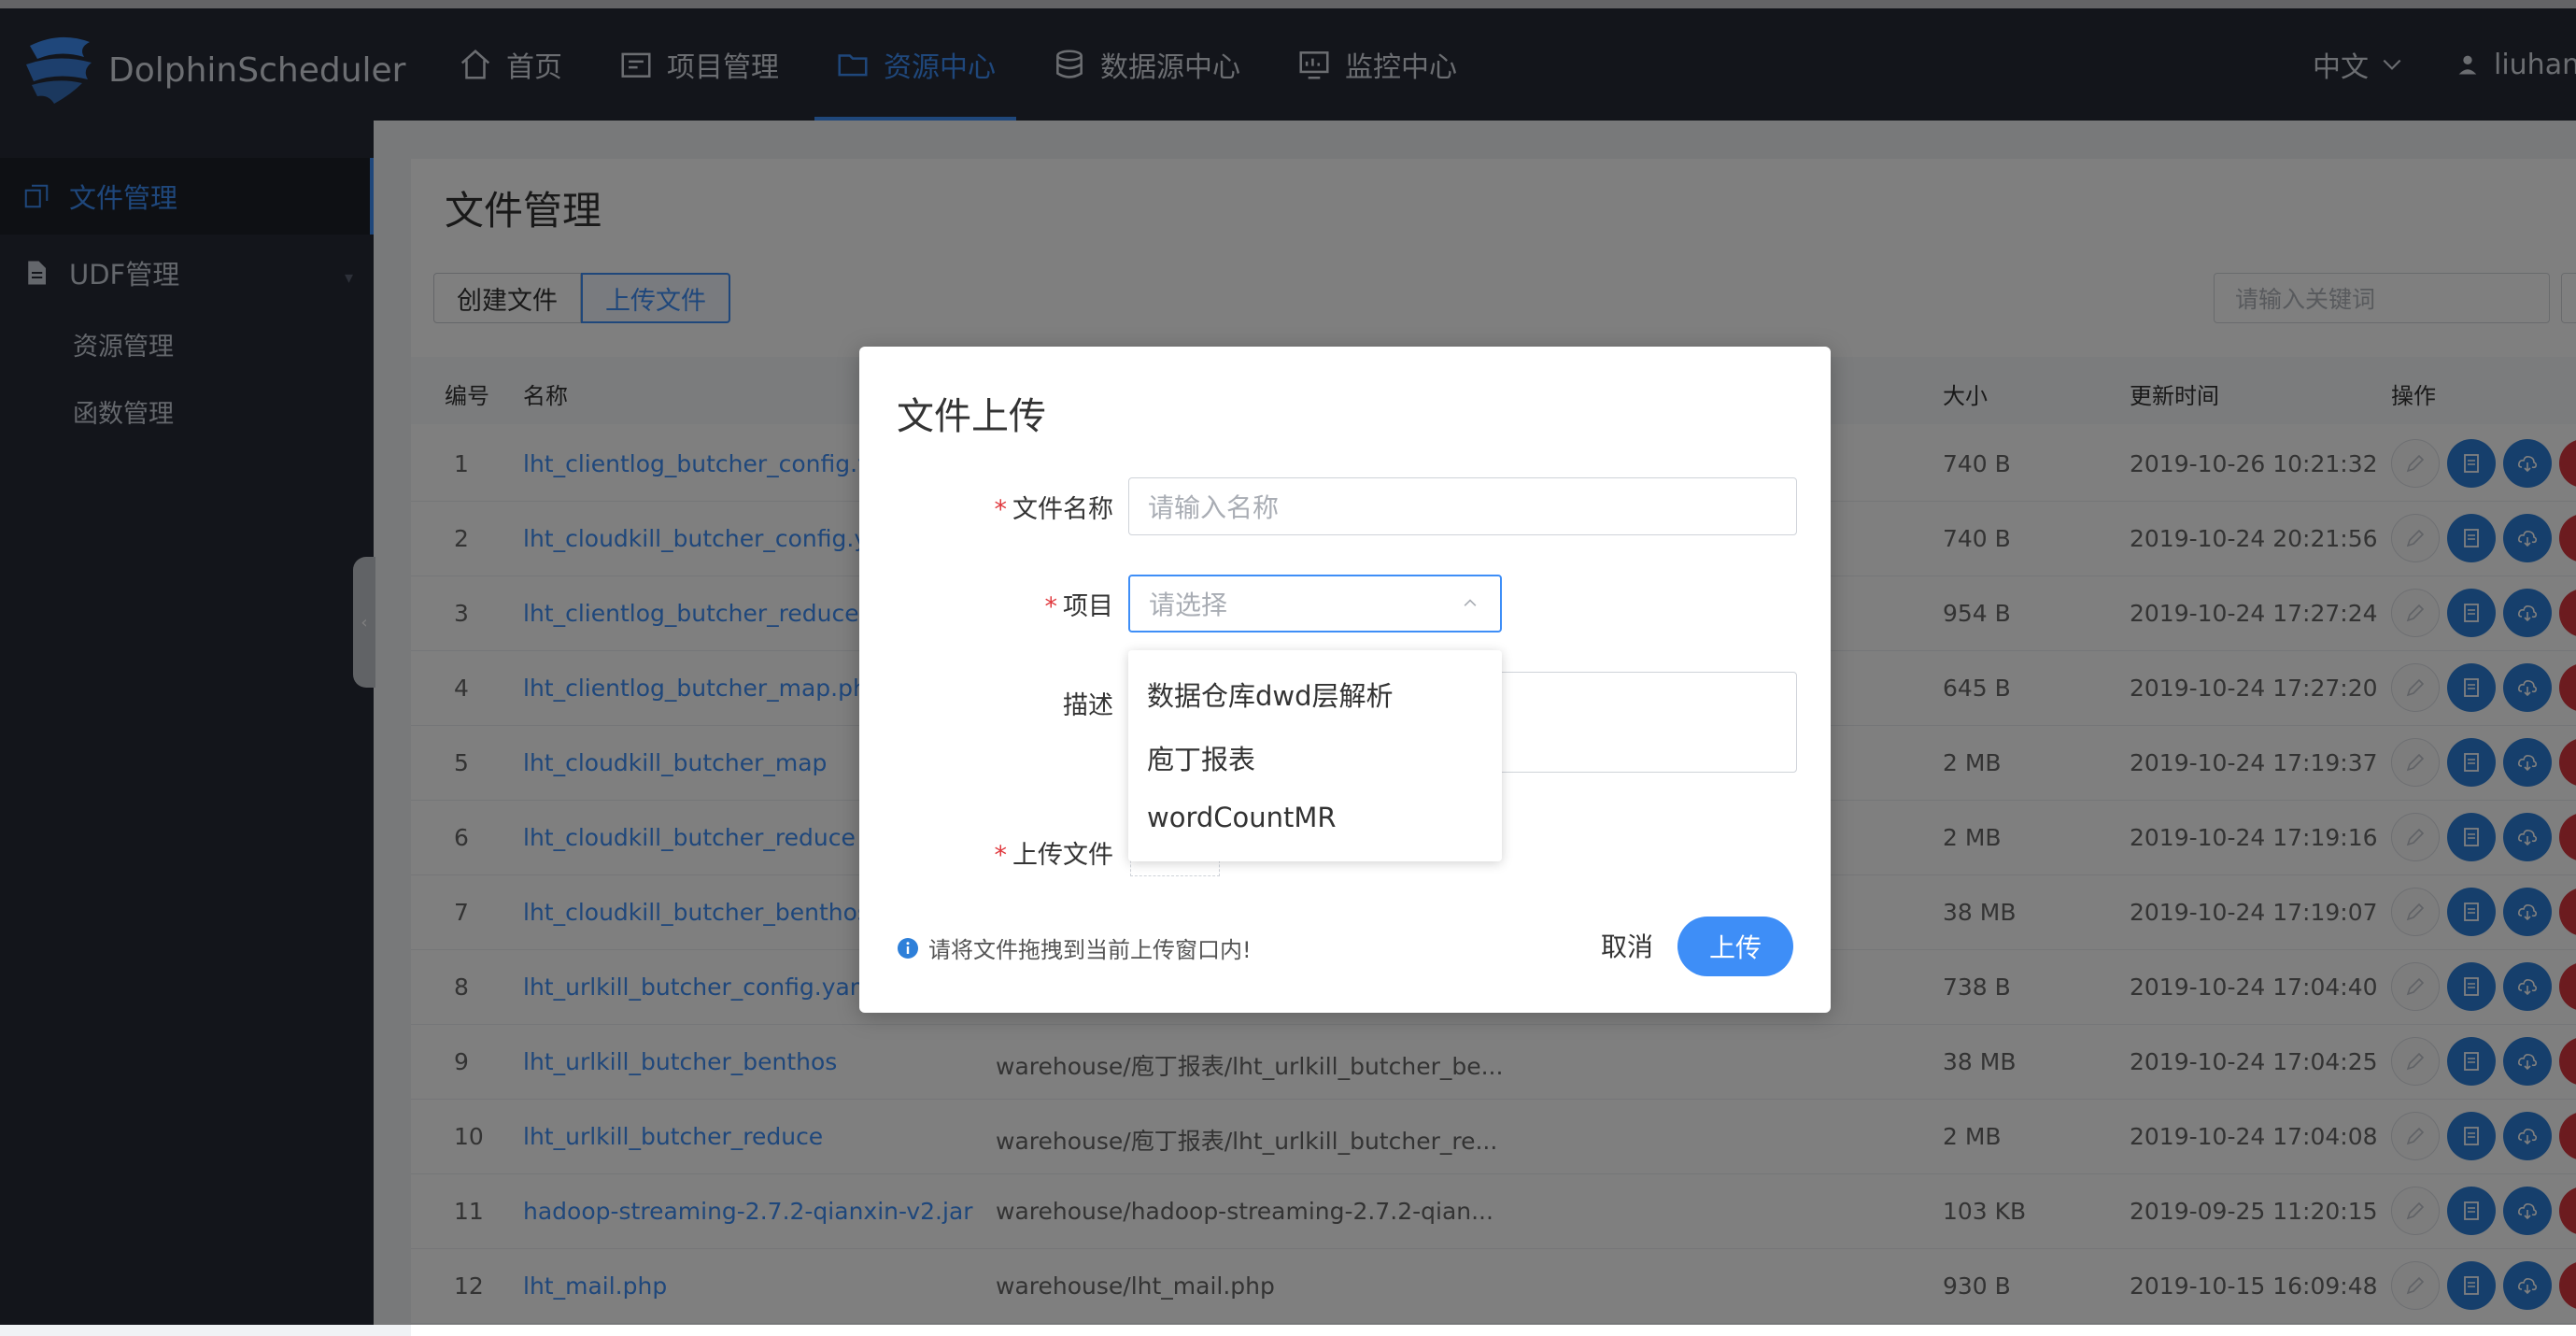 The width and height of the screenshot is (2576, 1336). What do you see at coordinates (1062, 855) in the screenshot?
I see `upload-label-text: 上传文件` at bounding box center [1062, 855].